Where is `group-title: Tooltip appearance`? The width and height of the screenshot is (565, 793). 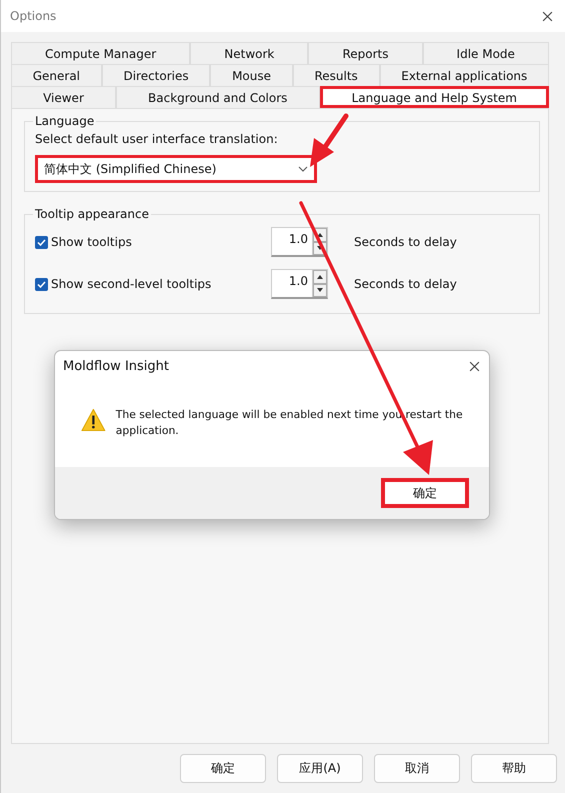
group-title: Tooltip appearance is located at coordinates (92, 214).